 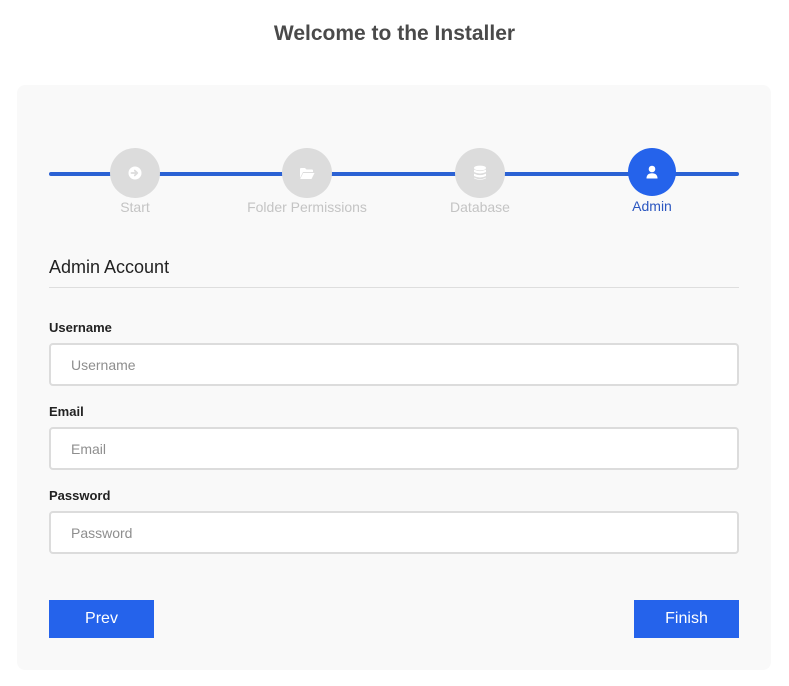 What do you see at coordinates (80, 495) in the screenshot?
I see `password-label: Password` at bounding box center [80, 495].